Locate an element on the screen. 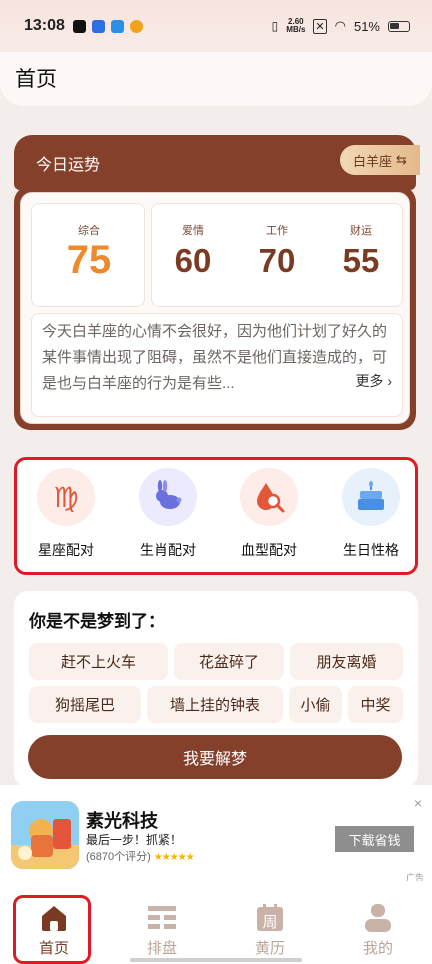 This screenshot has height=964, width=432. tab-chart: 排盘 is located at coordinates (162, 923).